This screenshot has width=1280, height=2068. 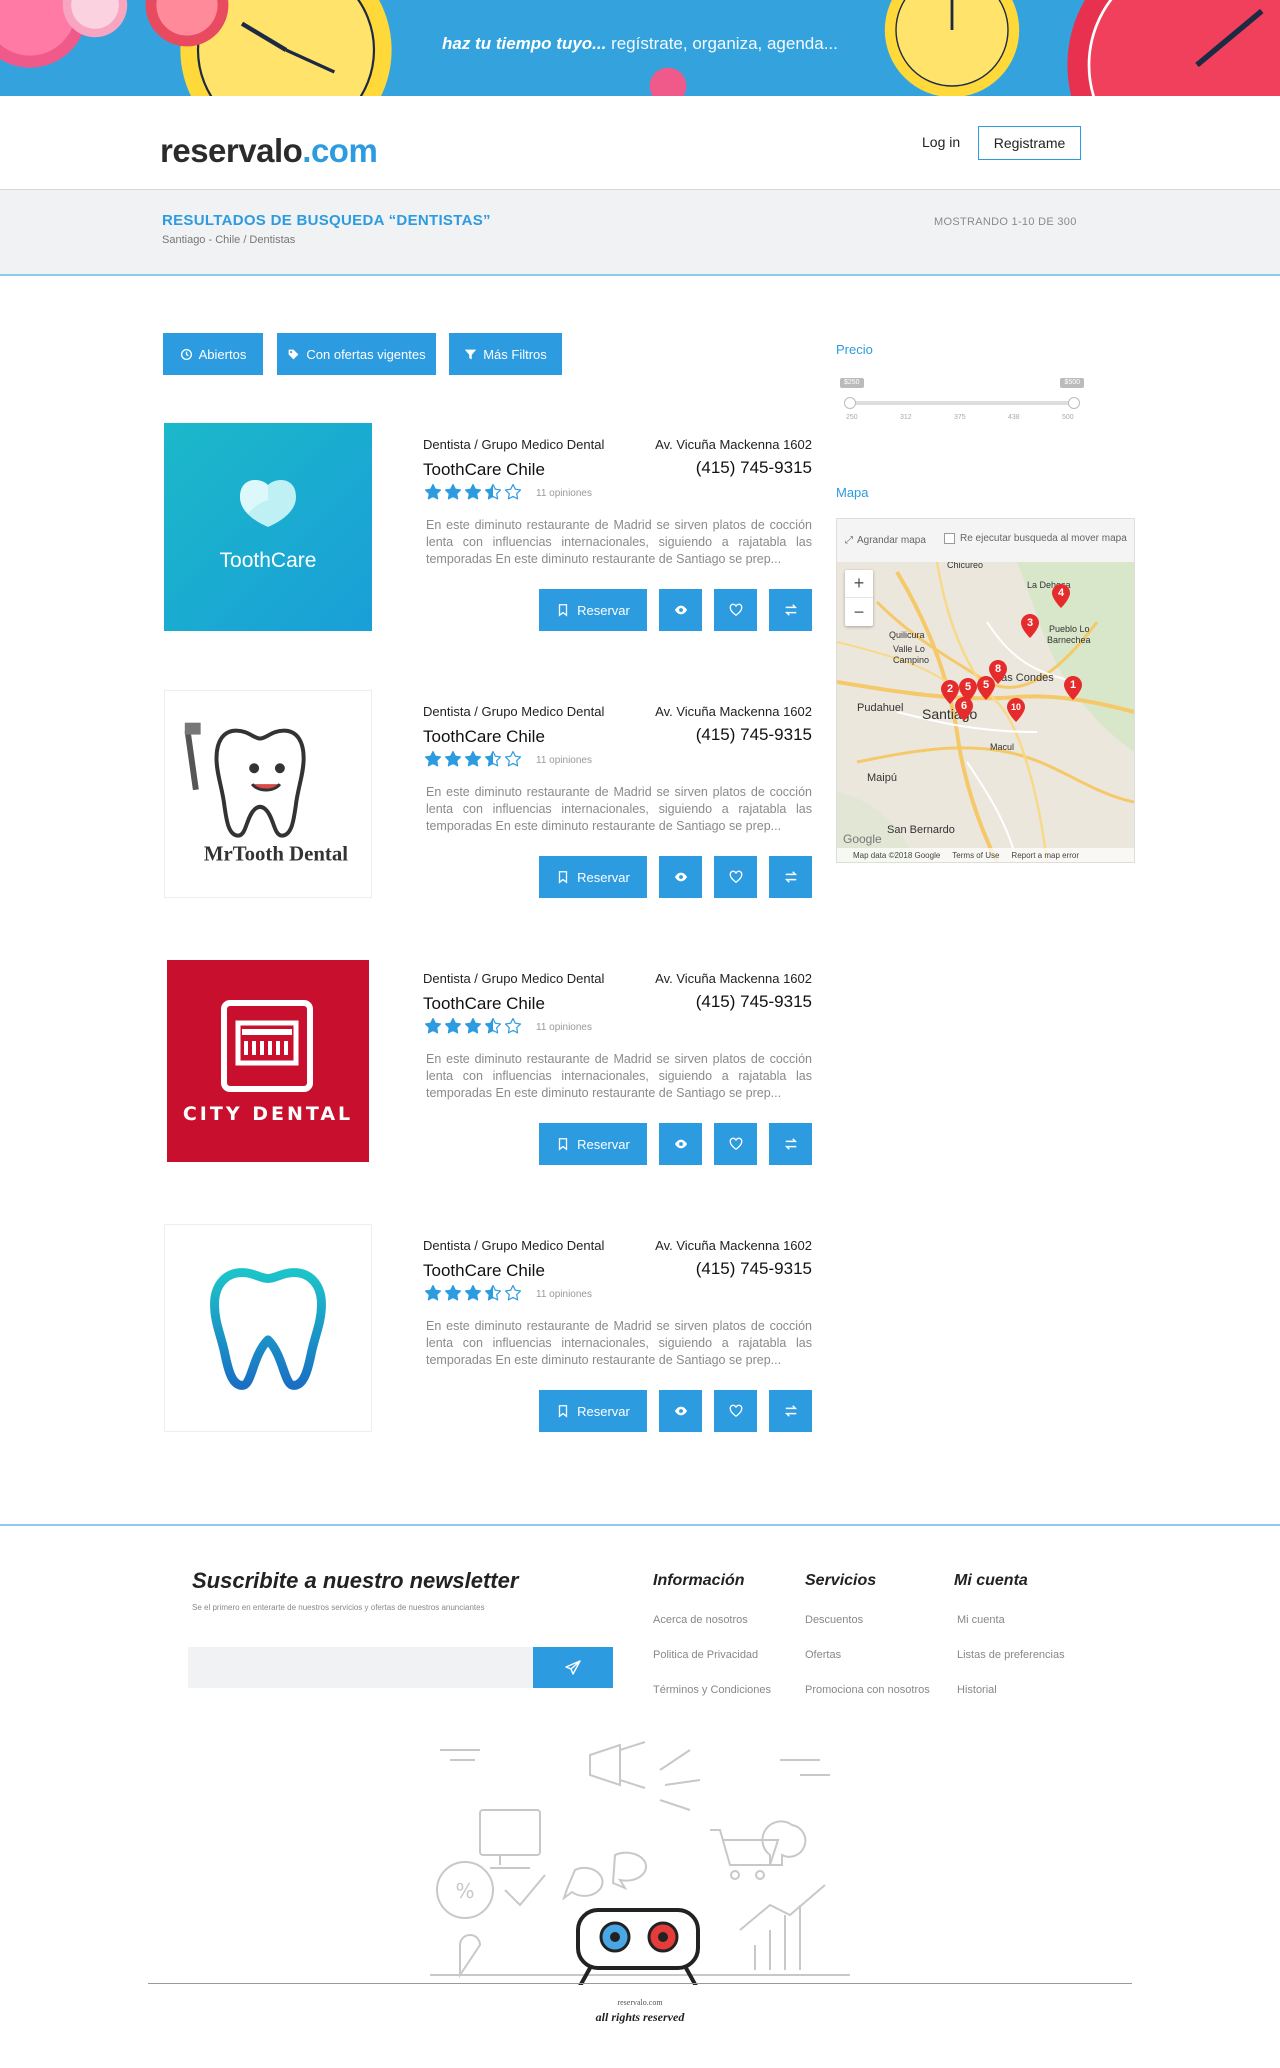 What do you see at coordinates (1171, 48) in the screenshot?
I see `clock-illustration-red-right` at bounding box center [1171, 48].